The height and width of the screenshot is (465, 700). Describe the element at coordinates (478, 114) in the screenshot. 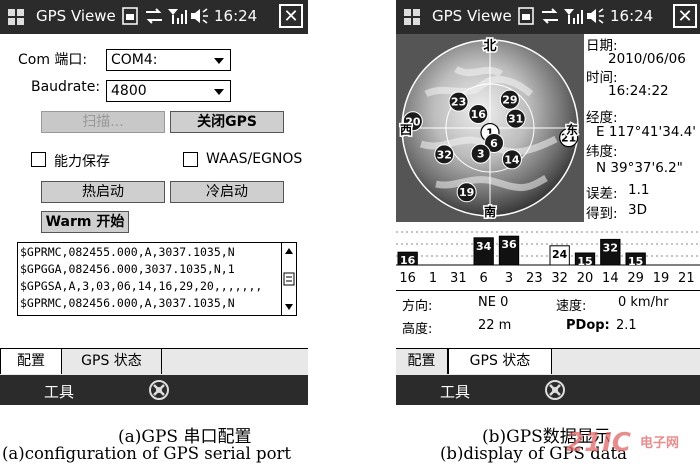

I see `satellite-marker: 16` at that location.